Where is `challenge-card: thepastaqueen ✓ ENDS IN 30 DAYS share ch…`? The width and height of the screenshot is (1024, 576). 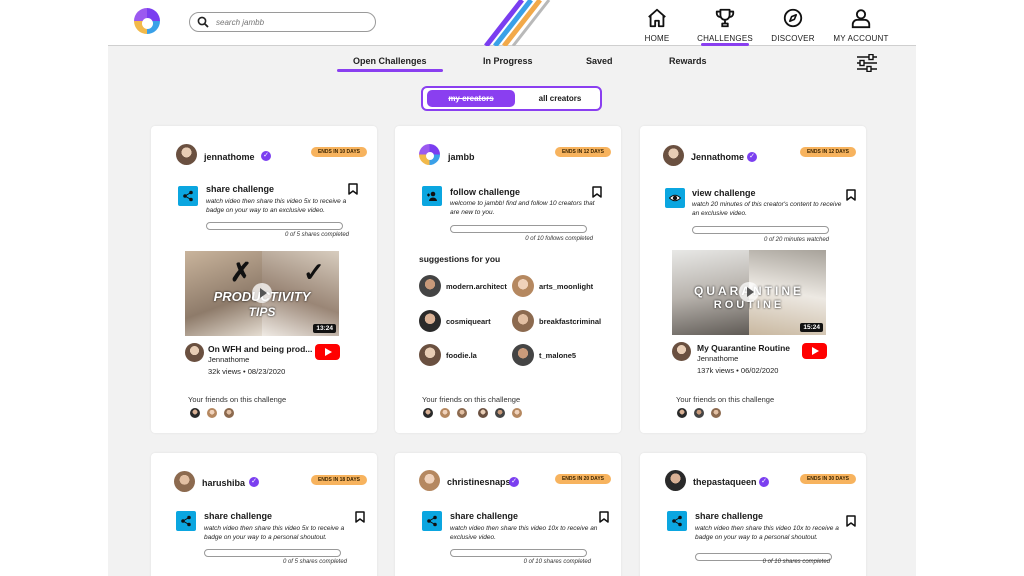
challenge-card: thepastaqueen ✓ ENDS IN 30 DAYS share ch… is located at coordinates (753, 514).